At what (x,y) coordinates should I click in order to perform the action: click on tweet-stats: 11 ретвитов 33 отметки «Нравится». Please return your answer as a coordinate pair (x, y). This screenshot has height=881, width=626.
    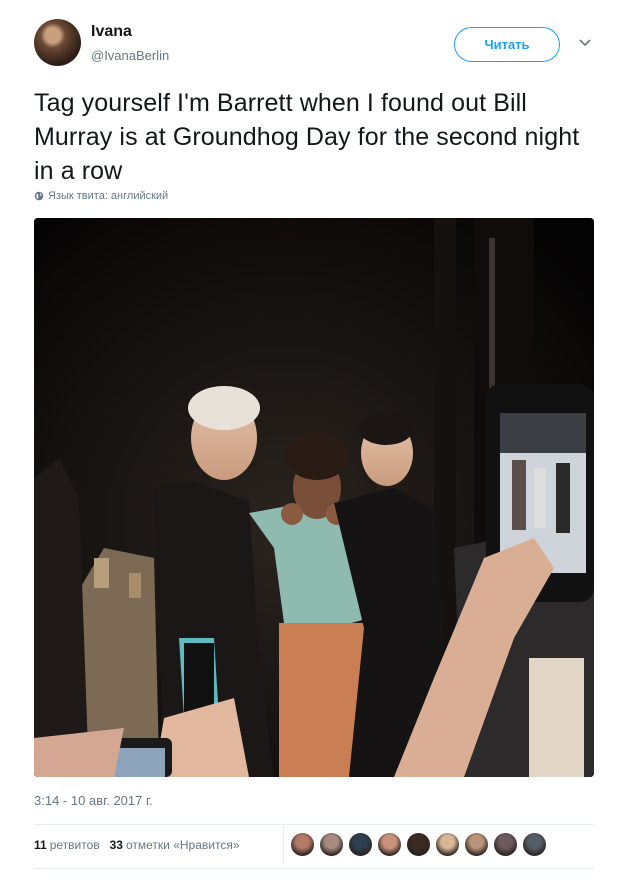
    Looking at the image, I should click on (137, 845).